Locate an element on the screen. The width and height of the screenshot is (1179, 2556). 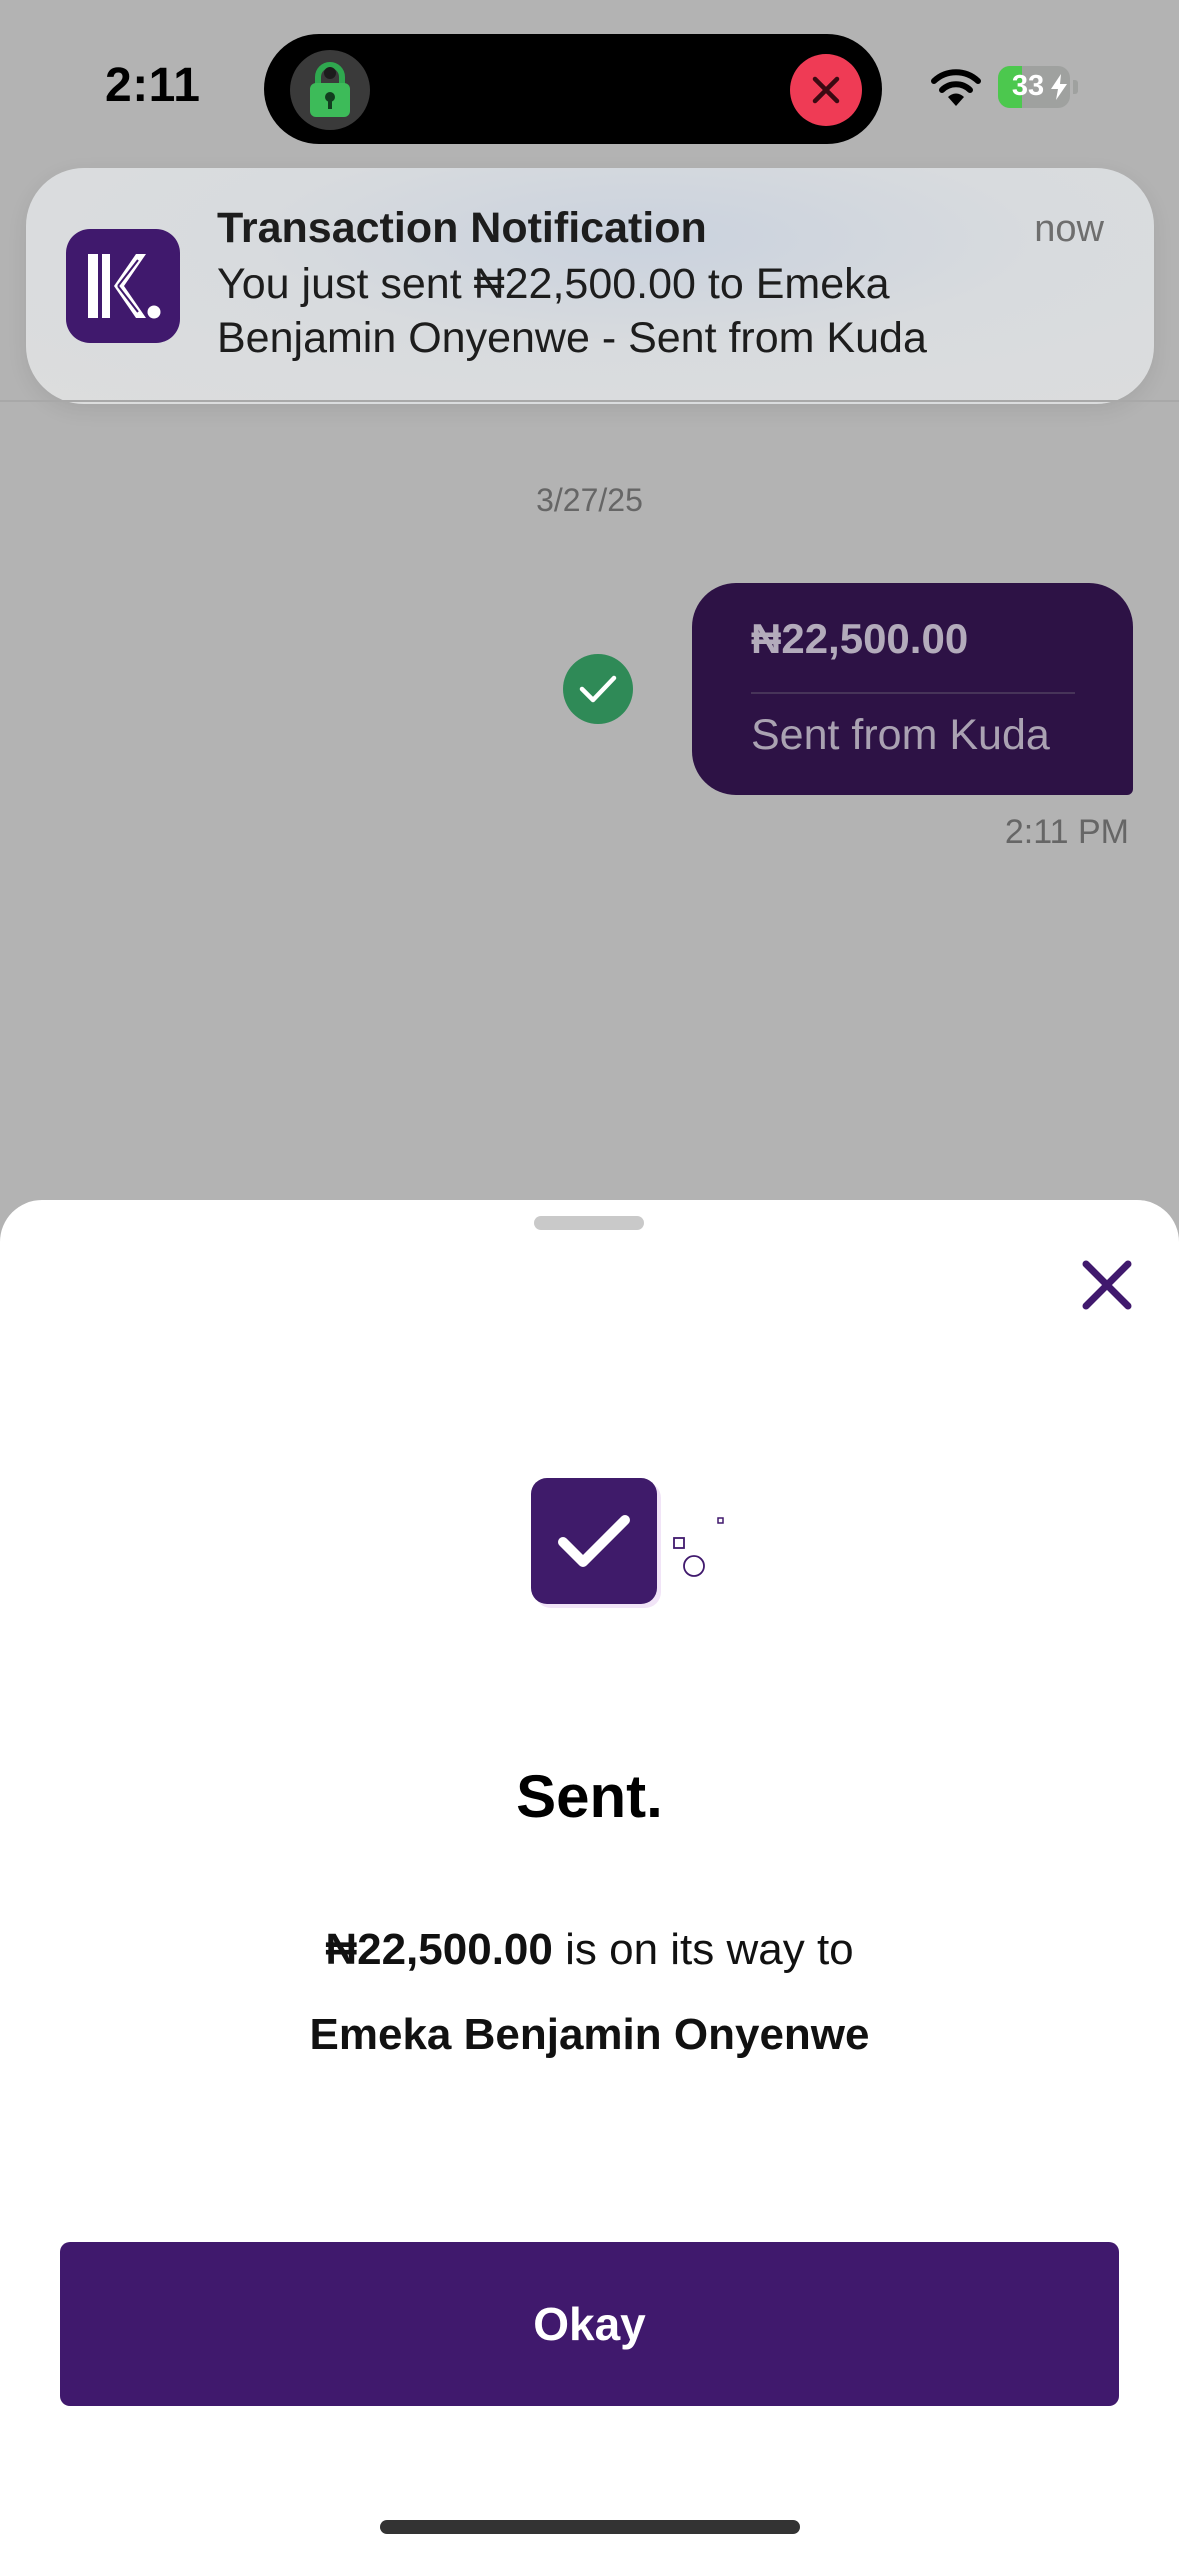
message-amount: ₦22,500.00 is located at coordinates (860, 638).